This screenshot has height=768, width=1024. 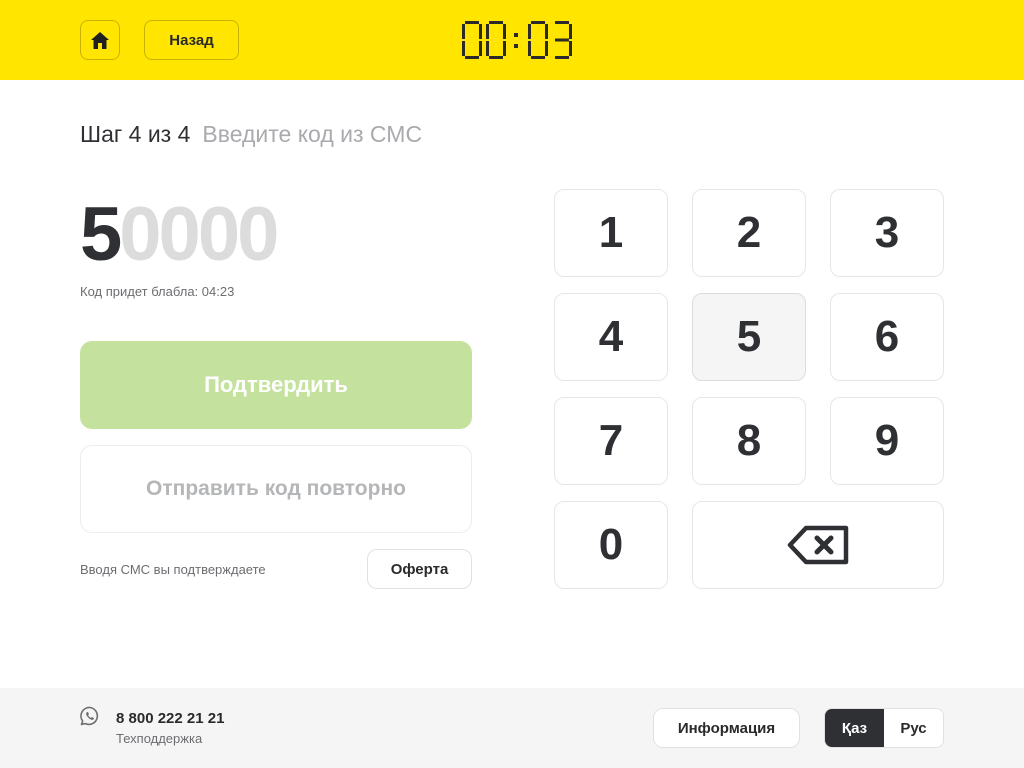 I want to click on keypad-key-3: 3, so click(x=887, y=233).